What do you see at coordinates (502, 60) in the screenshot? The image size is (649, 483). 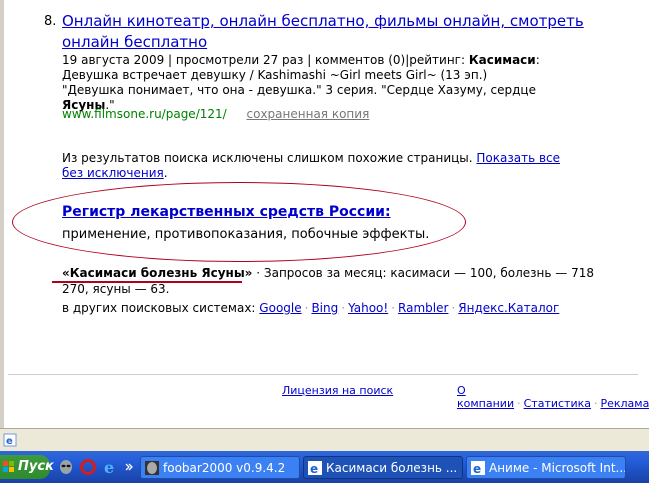 I see `snippet-highlight-1: Касимаси` at bounding box center [502, 60].